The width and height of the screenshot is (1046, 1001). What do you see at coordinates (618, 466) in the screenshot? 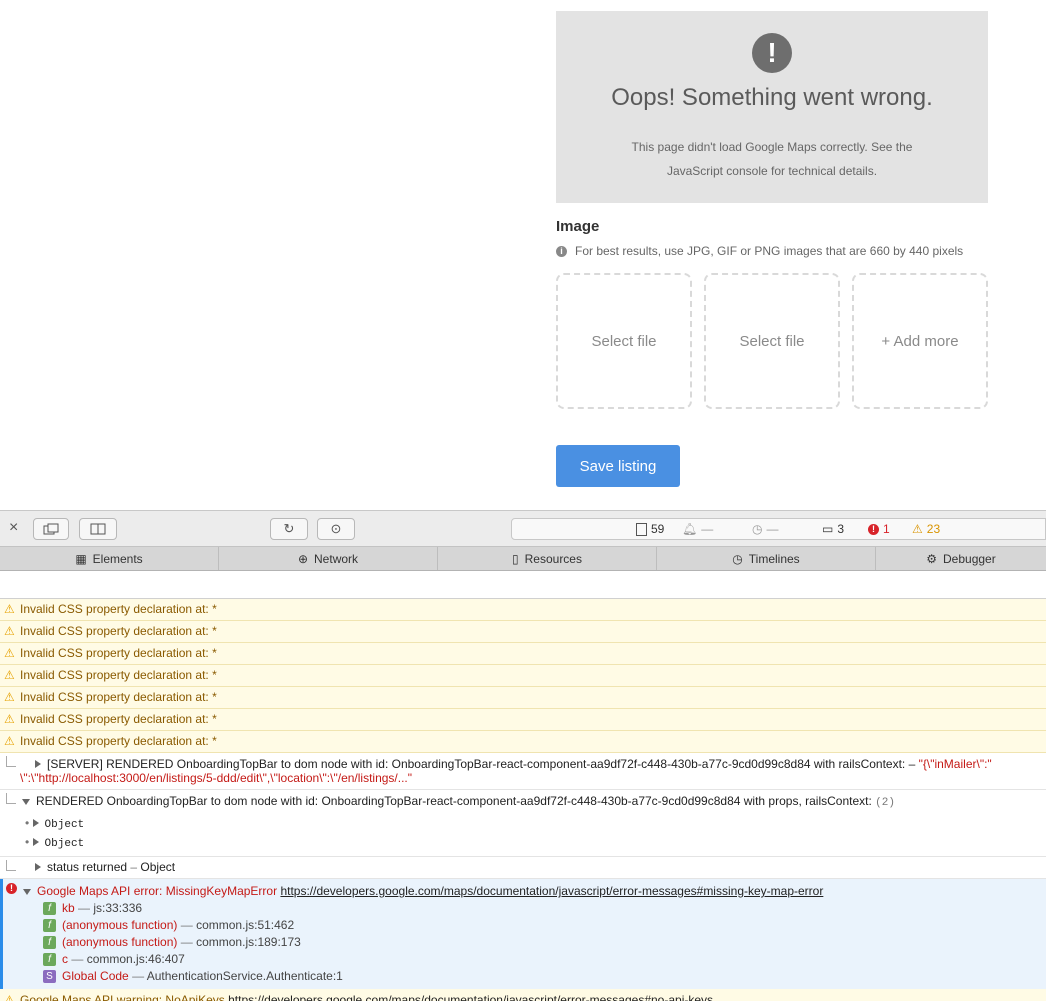
I see `save-listing-button: Save listing` at bounding box center [618, 466].